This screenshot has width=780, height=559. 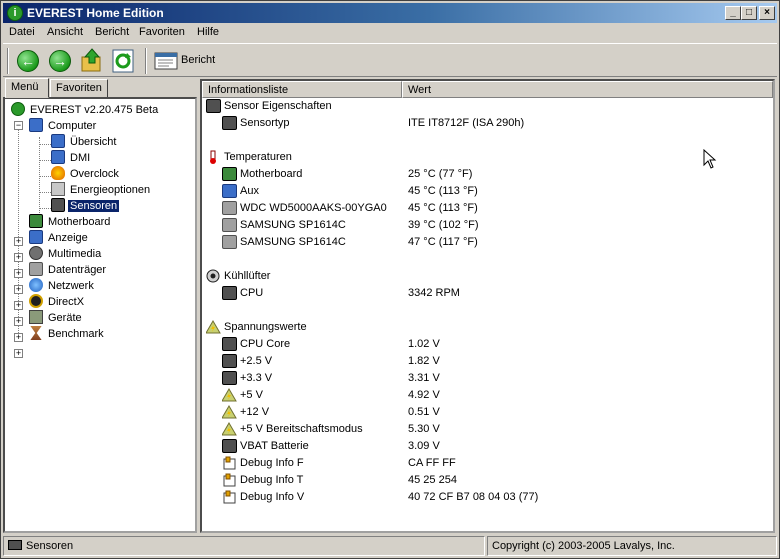 What do you see at coordinates (733, 13) in the screenshot?
I see `minimize-button: _` at bounding box center [733, 13].